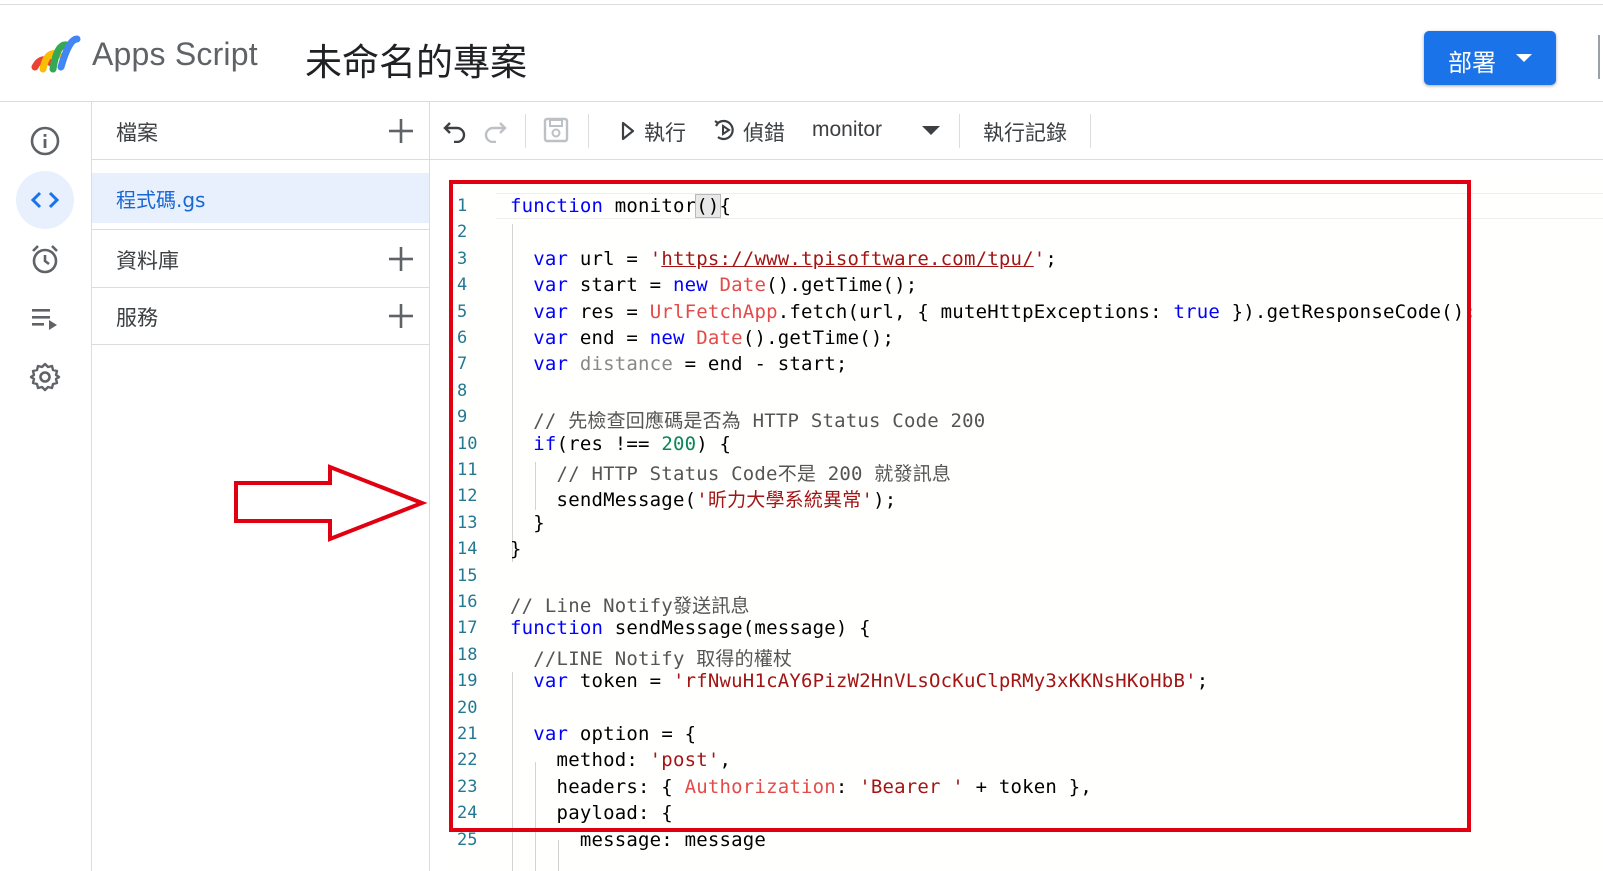  I want to click on code-line: 15, so click(1025, 576).